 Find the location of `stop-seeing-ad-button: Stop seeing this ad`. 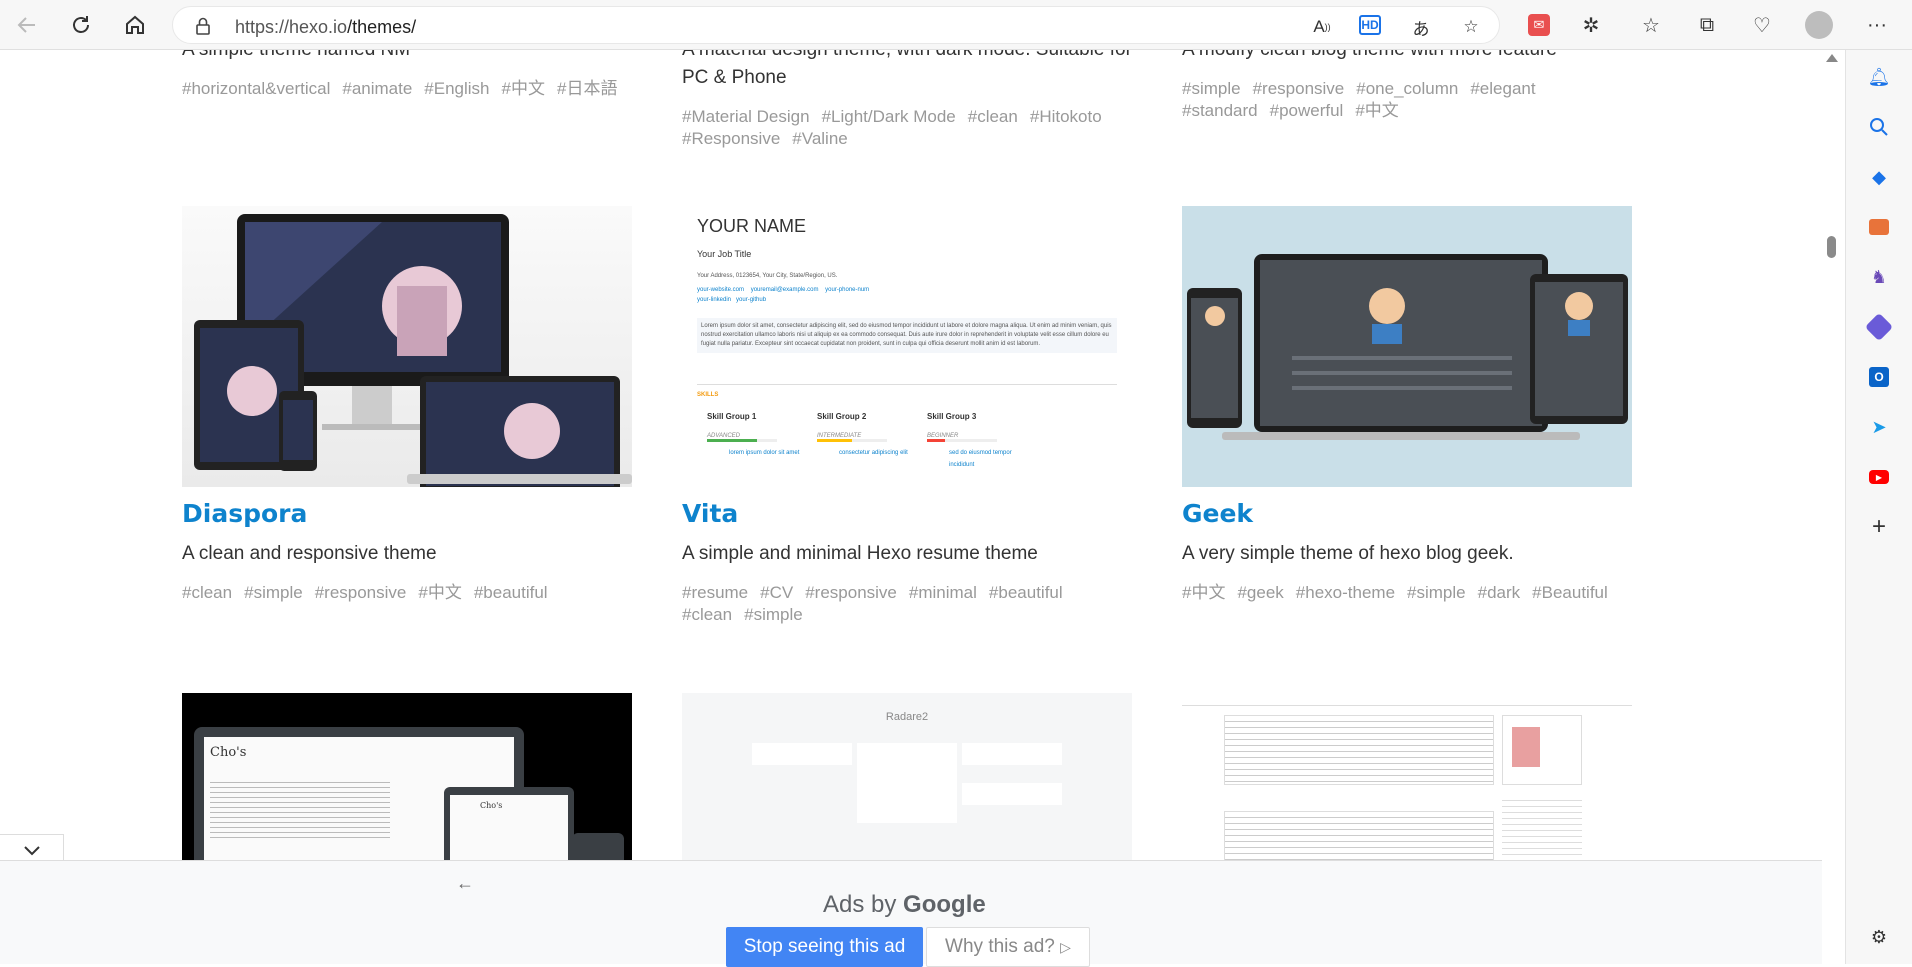

stop-seeing-ad-button: Stop seeing this ad is located at coordinates (824, 947).